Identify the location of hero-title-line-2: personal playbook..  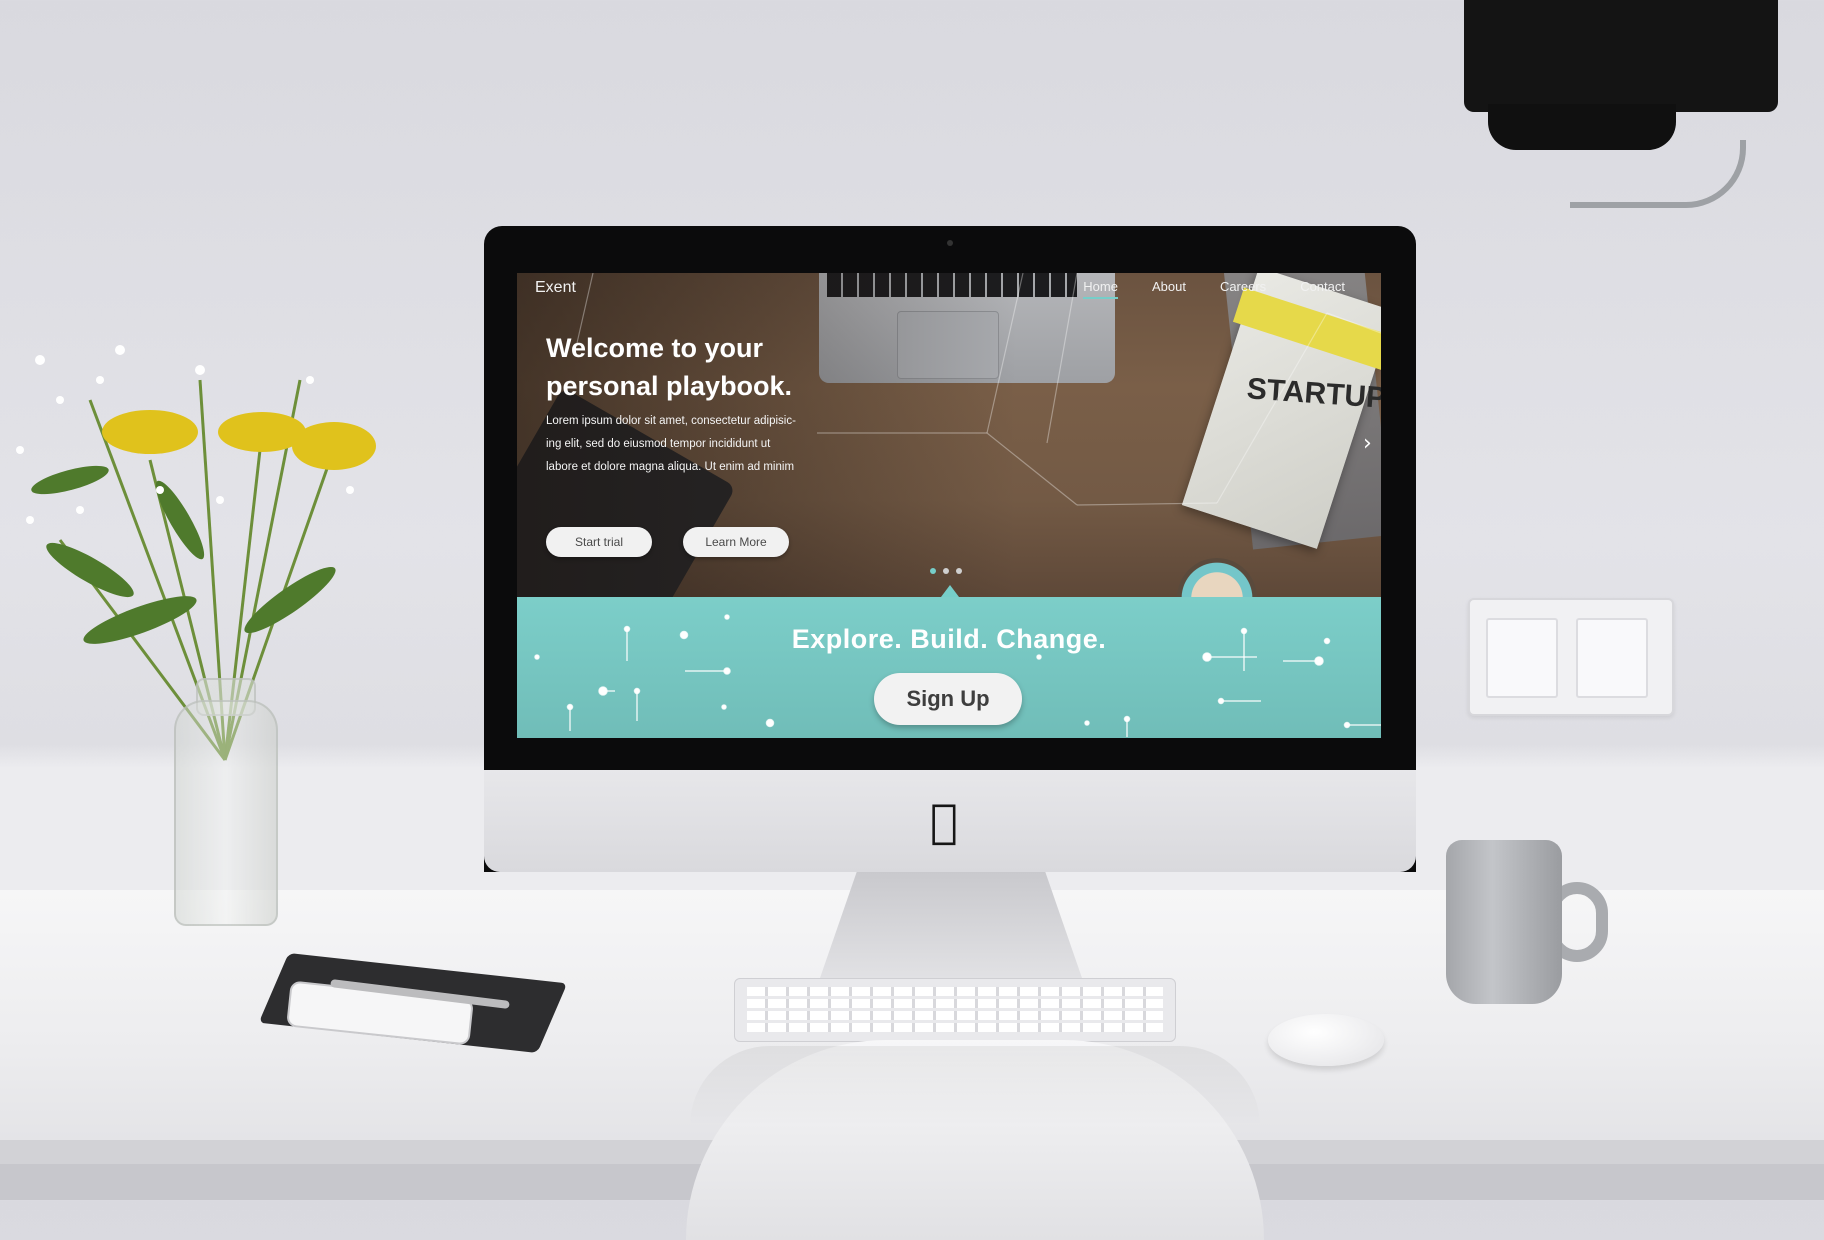
(669, 386).